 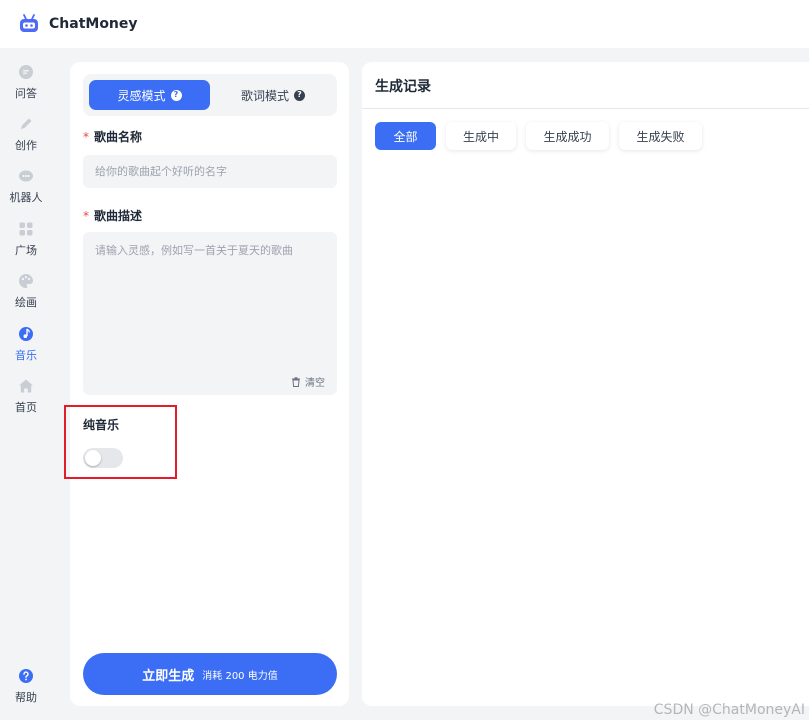 I want to click on robot-icon, so click(x=29, y=23).